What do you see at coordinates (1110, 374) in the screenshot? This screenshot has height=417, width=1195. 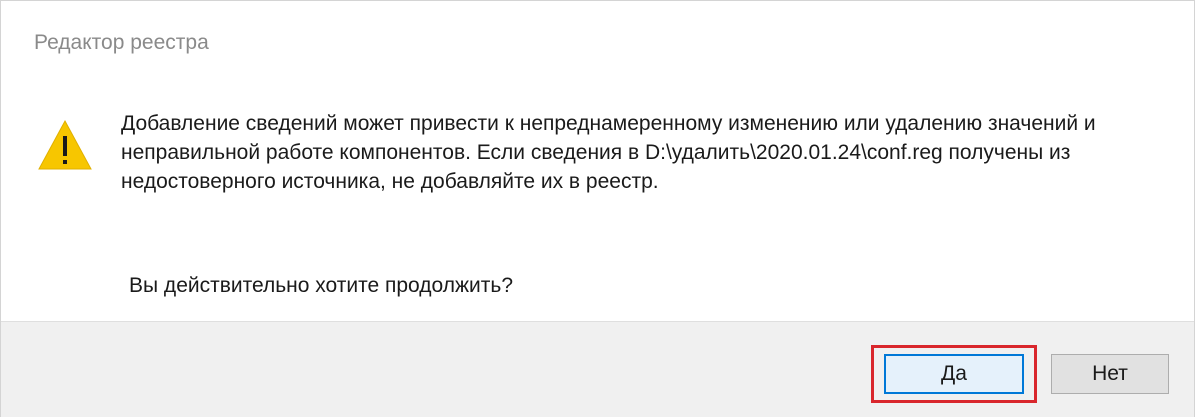 I see `no-button: Нет` at bounding box center [1110, 374].